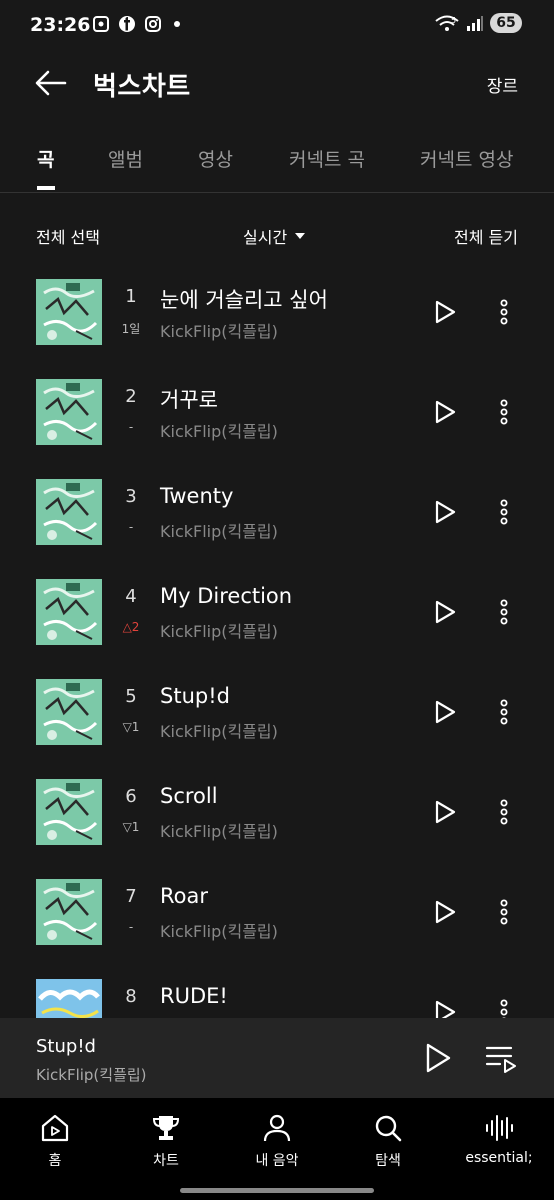  I want to click on nav-my-music: 내 음악, so click(277, 1142).